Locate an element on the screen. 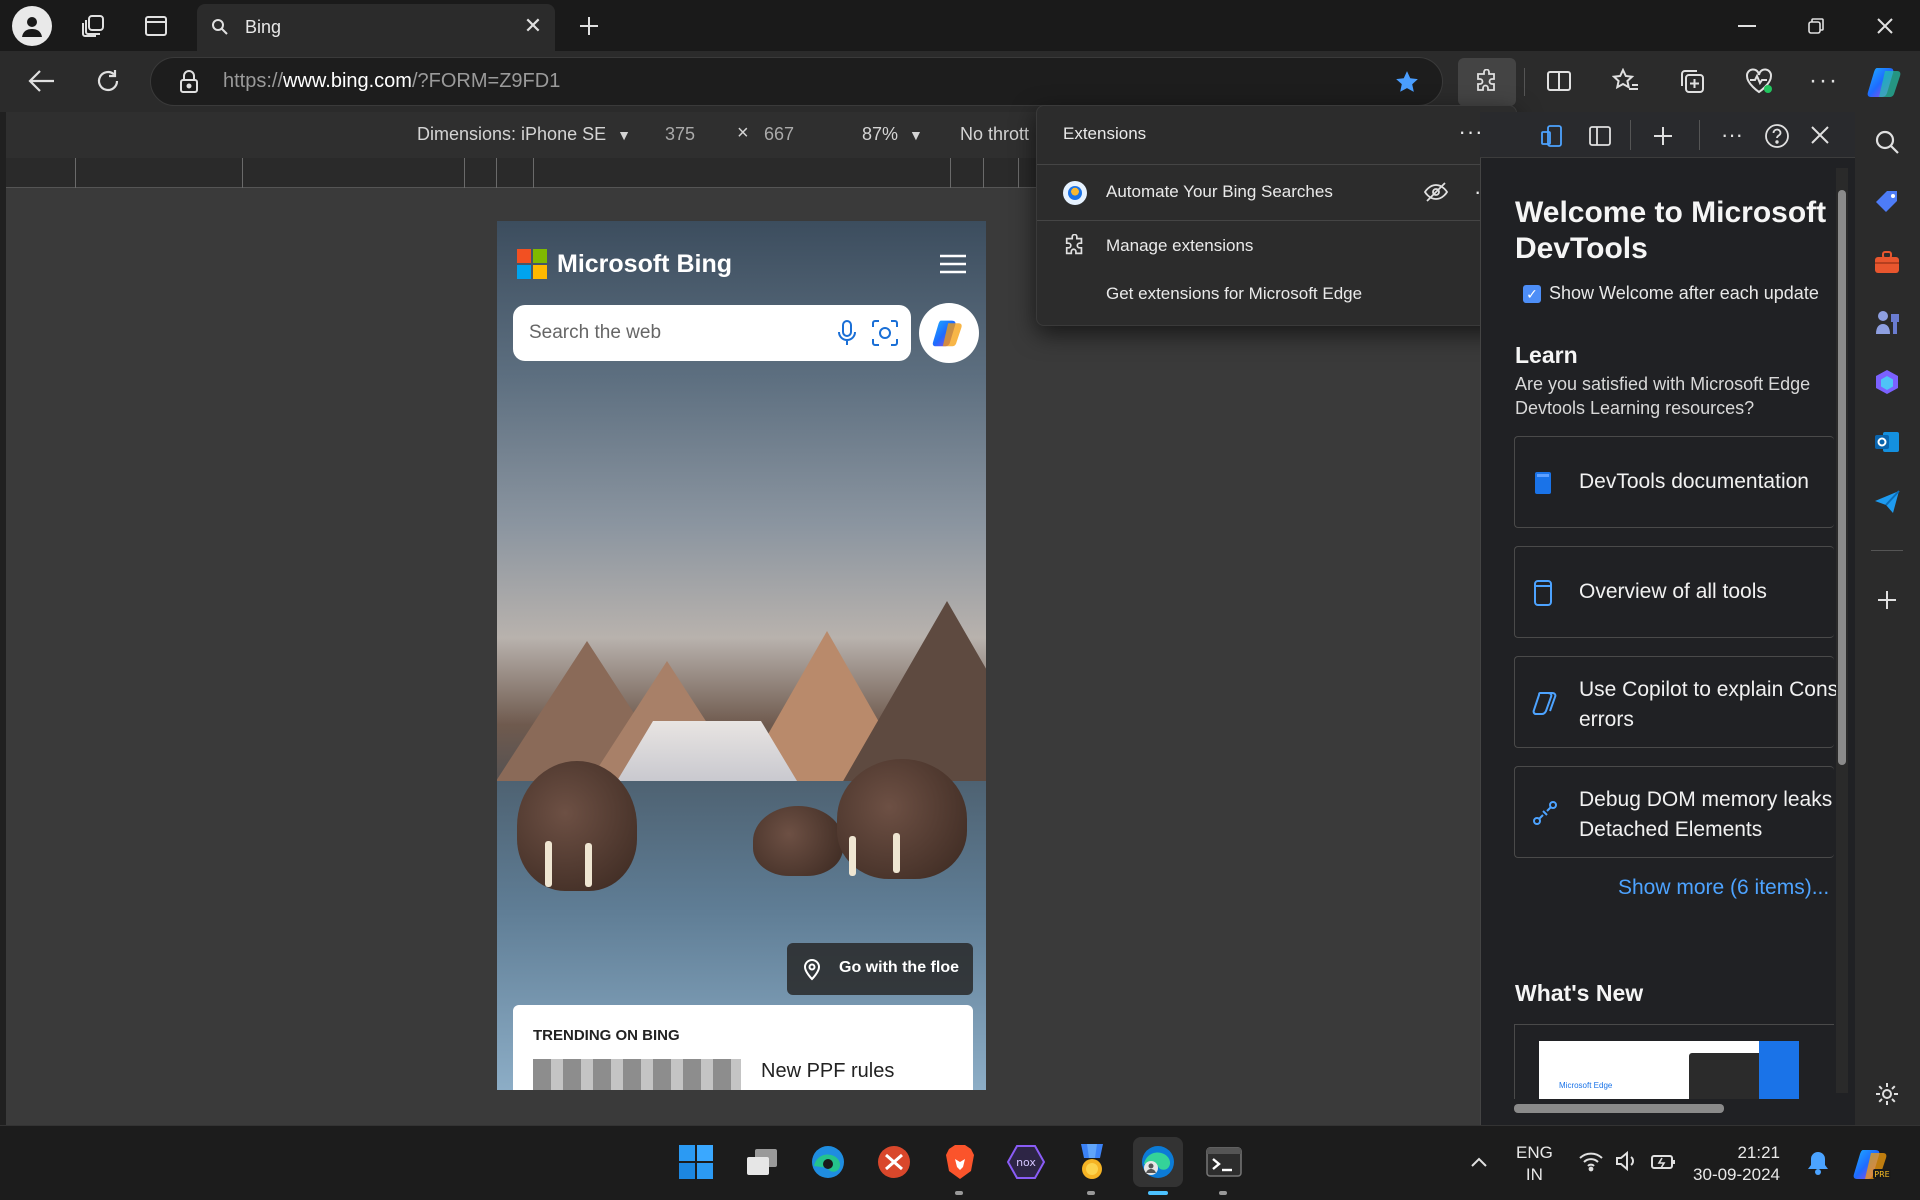  svg-text: nox is located at coordinates (1026, 1162).